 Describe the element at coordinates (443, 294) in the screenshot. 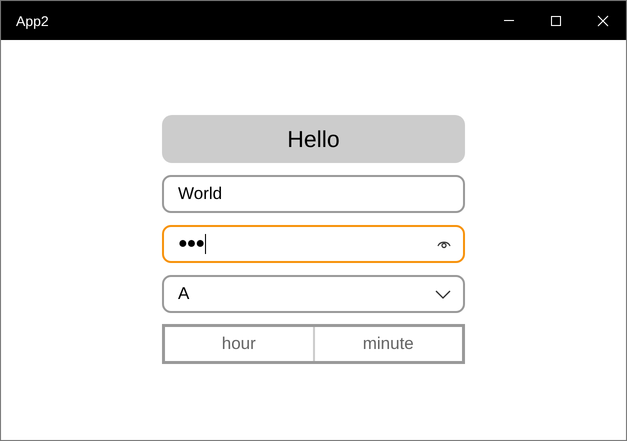

I see `chevron-down-icon` at that location.